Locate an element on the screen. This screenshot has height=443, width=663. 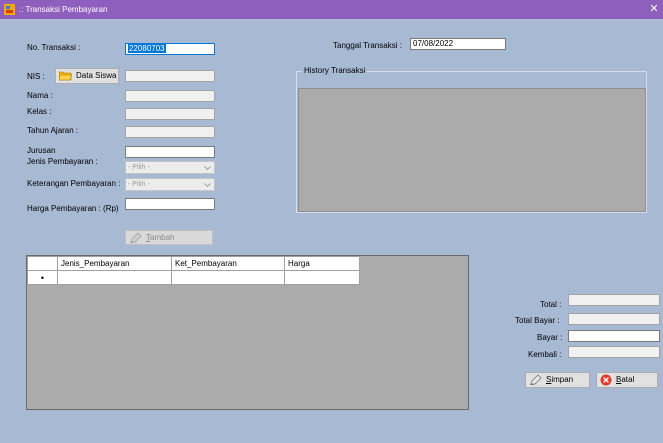
nis-label: NIS : is located at coordinates (36, 76).